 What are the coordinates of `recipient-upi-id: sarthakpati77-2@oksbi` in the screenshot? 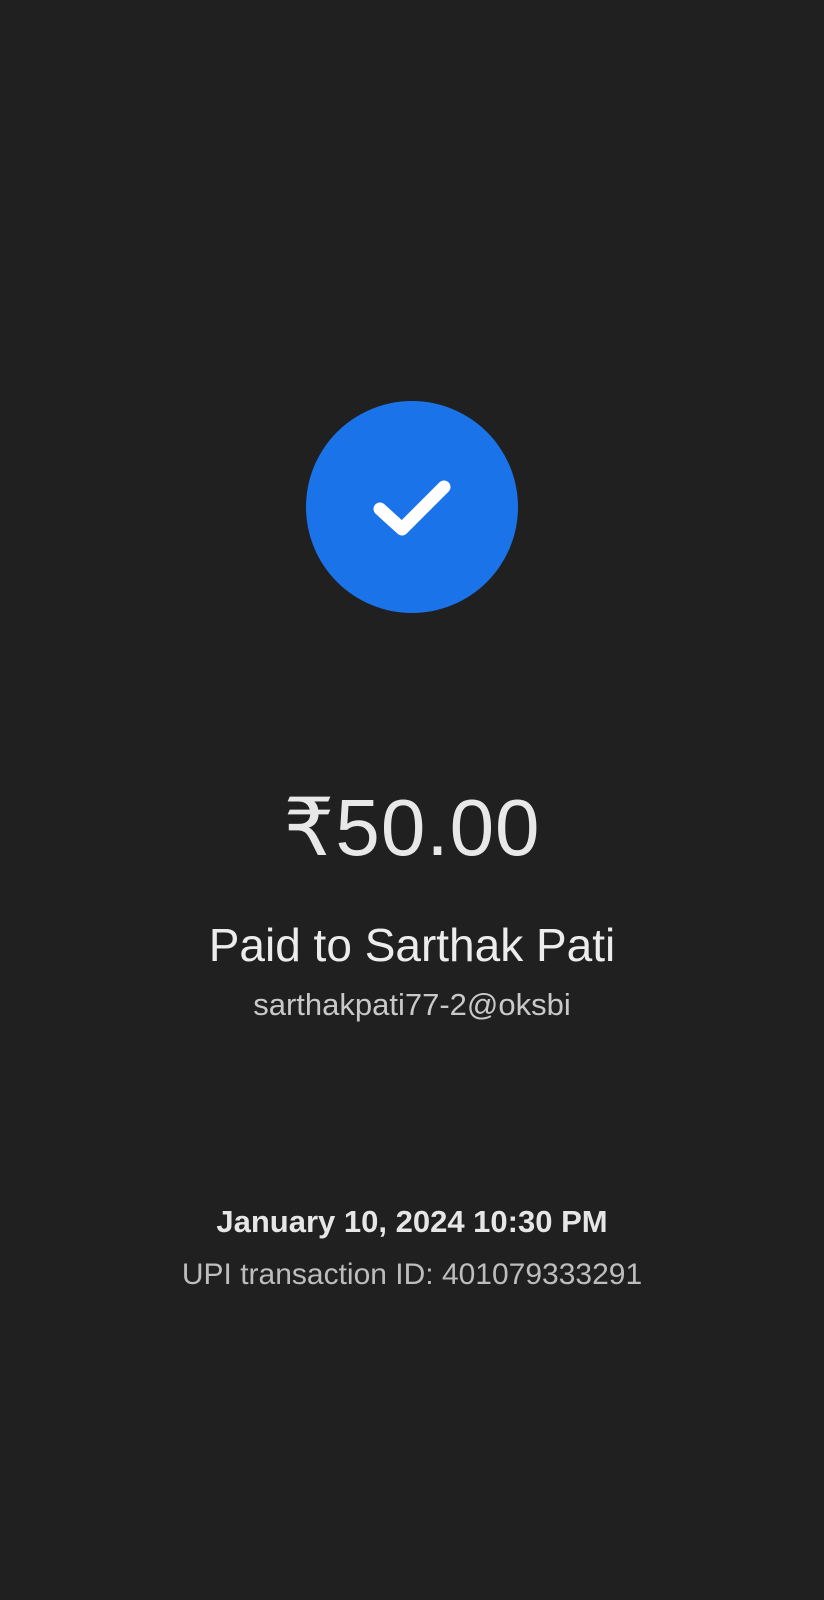 It's located at (412, 1004).